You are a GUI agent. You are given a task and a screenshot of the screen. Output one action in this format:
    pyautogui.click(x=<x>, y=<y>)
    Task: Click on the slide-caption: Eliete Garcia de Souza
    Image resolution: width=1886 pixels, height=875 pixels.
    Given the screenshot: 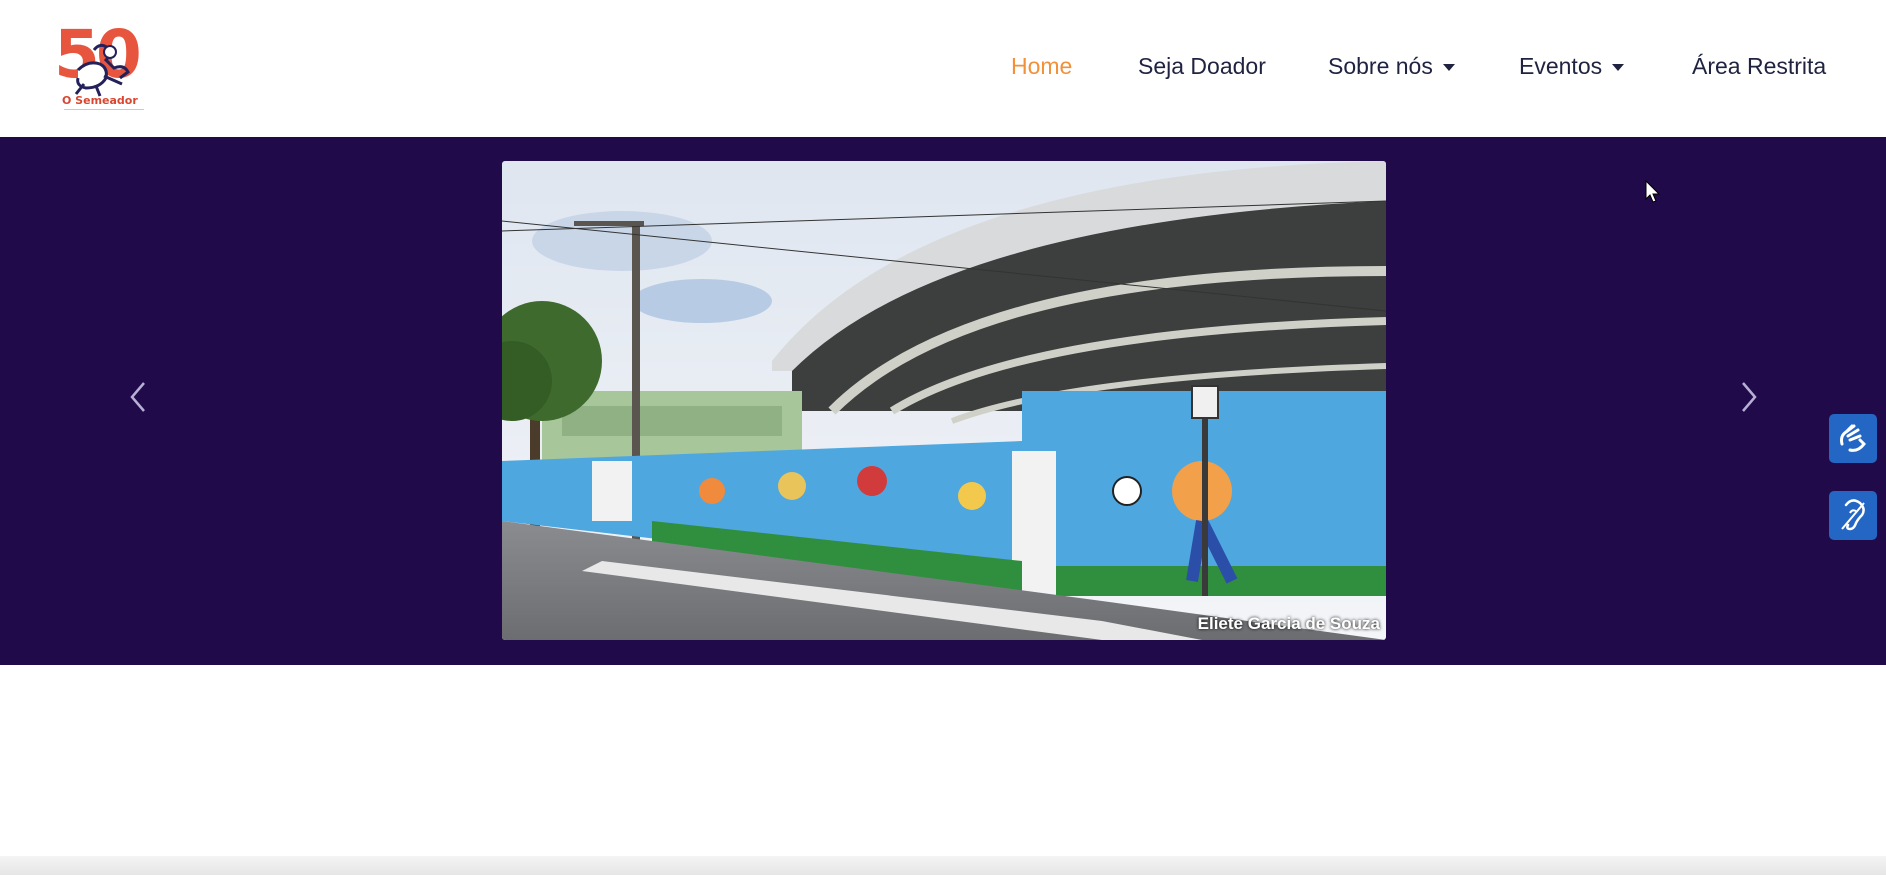 What is the action you would take?
    pyautogui.click(x=1288, y=623)
    